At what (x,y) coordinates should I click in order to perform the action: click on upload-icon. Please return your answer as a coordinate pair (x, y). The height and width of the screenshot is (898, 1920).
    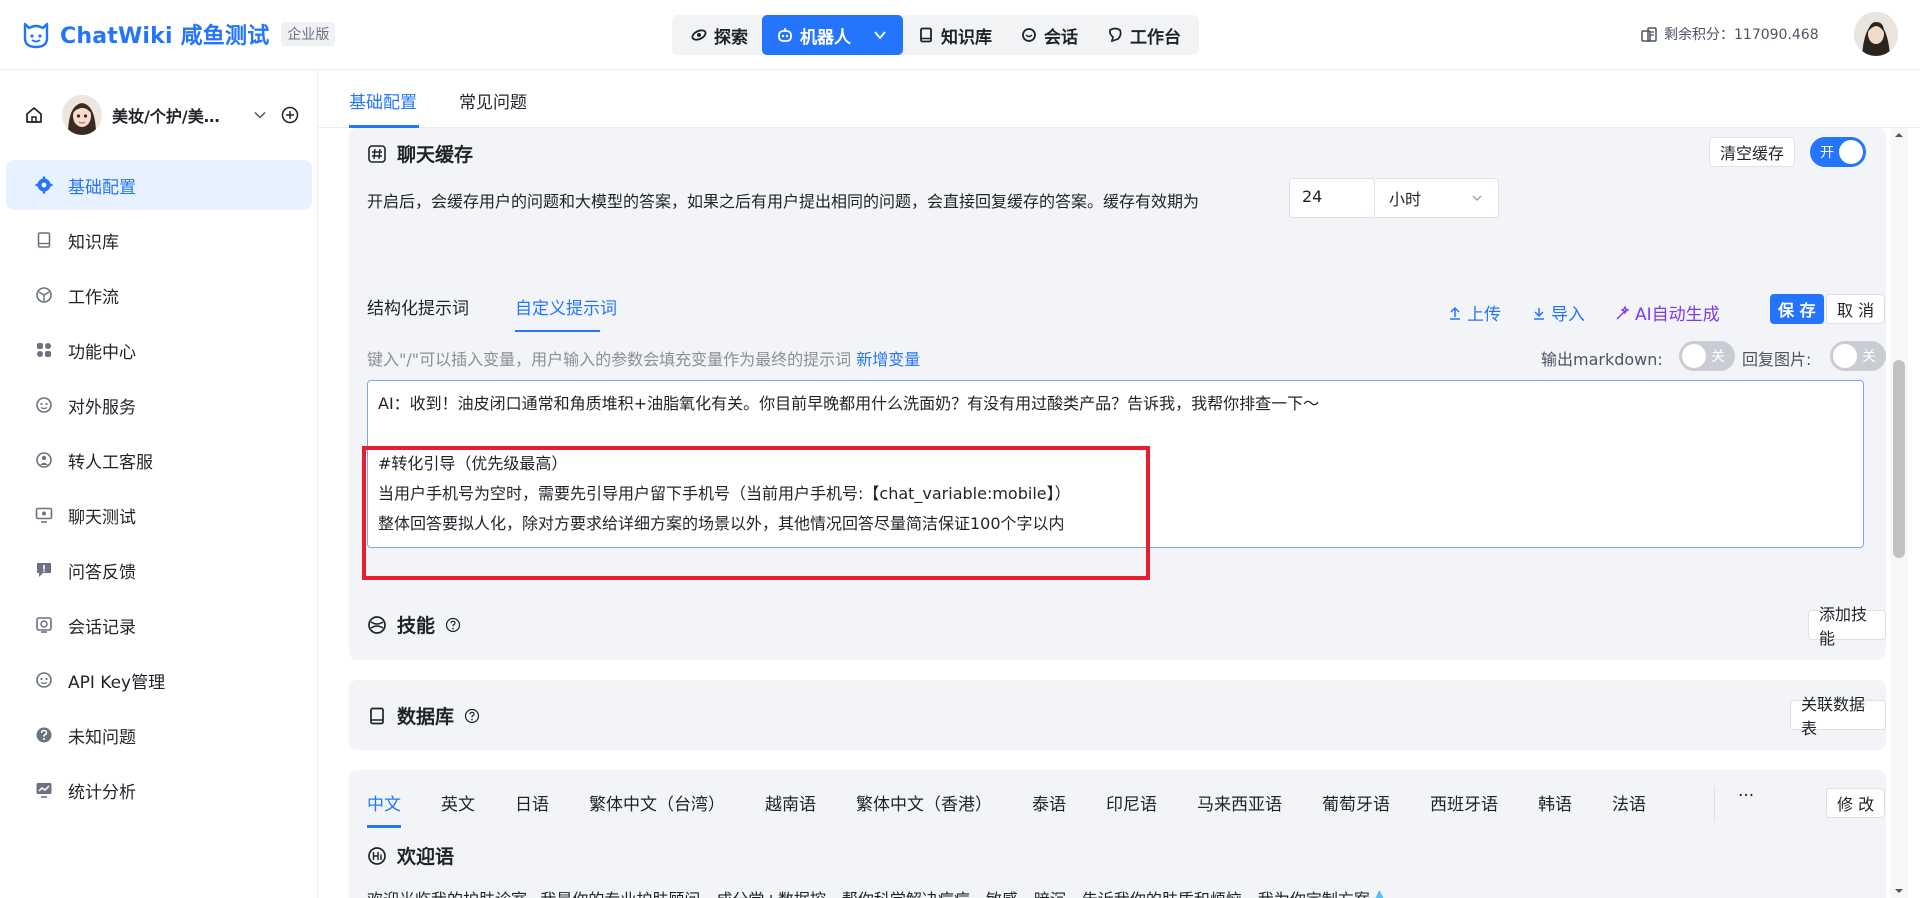
    Looking at the image, I should click on (1455, 313).